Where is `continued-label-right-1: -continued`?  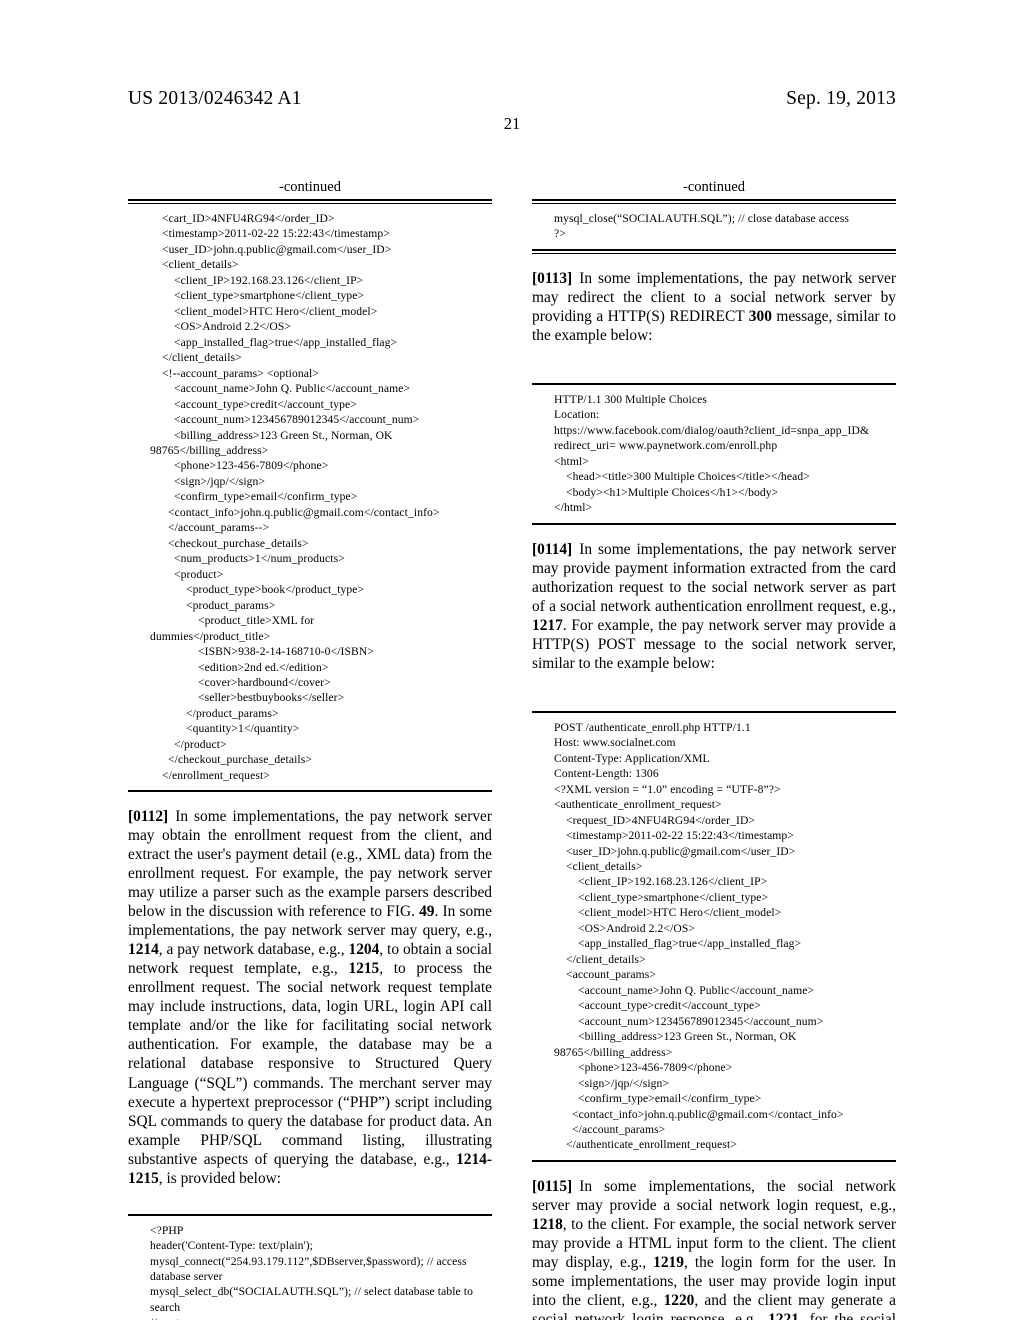 continued-label-right-1: -continued is located at coordinates (713, 187).